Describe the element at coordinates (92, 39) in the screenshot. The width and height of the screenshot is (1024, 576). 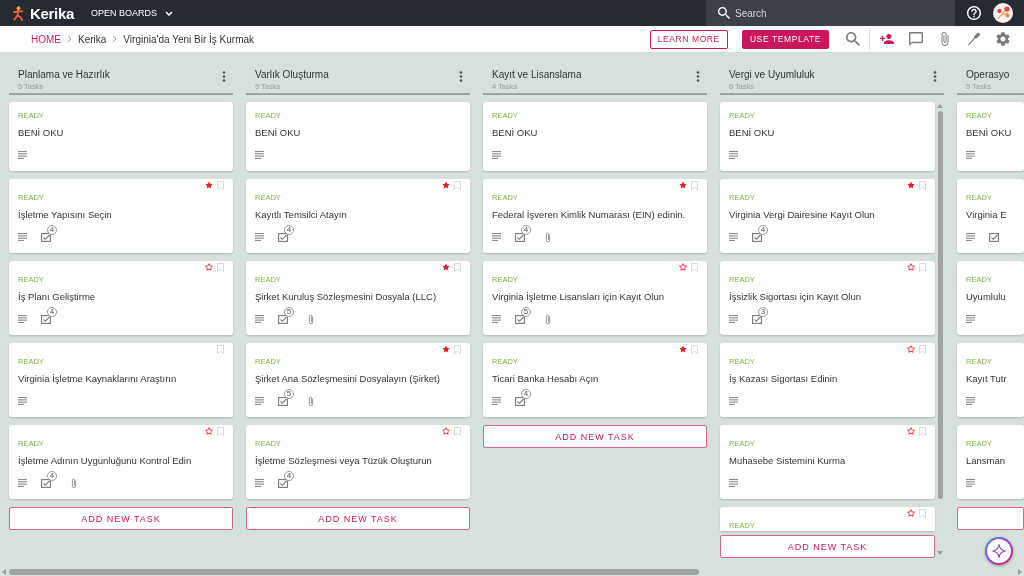
I see `breadcrumb-link: Kerika` at that location.